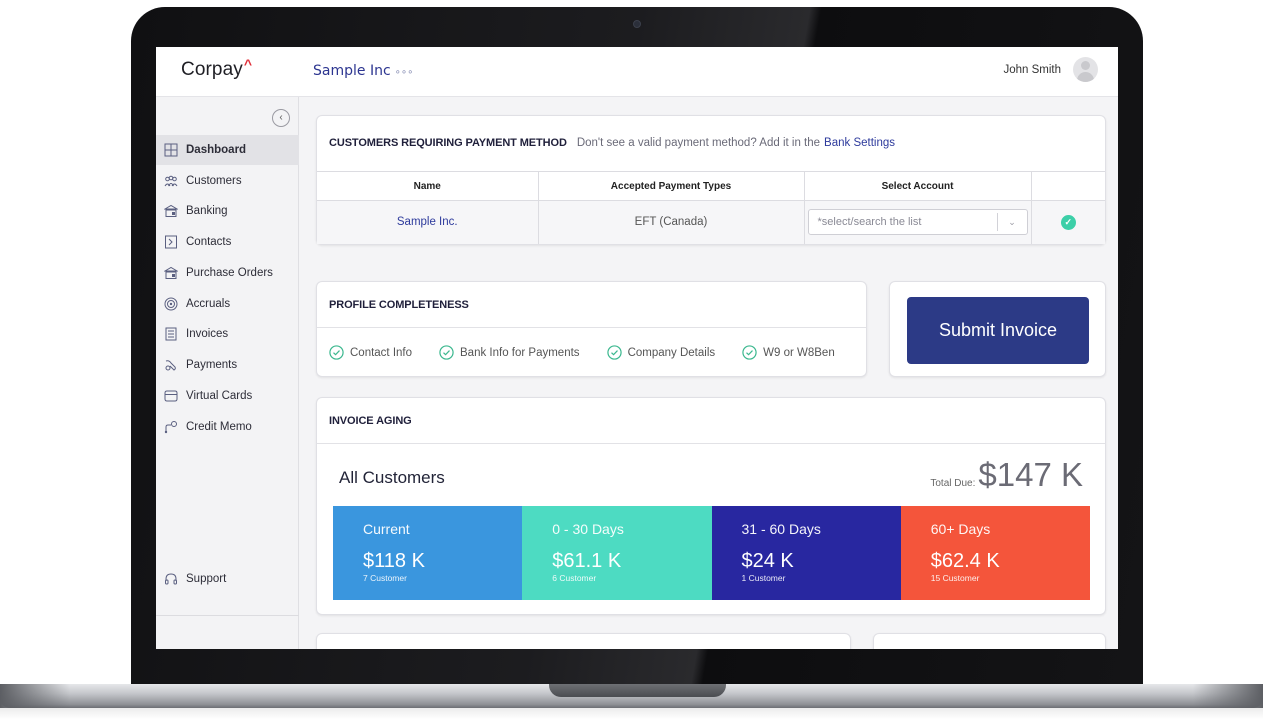  I want to click on bucket-count: 1 Customer, so click(763, 578).